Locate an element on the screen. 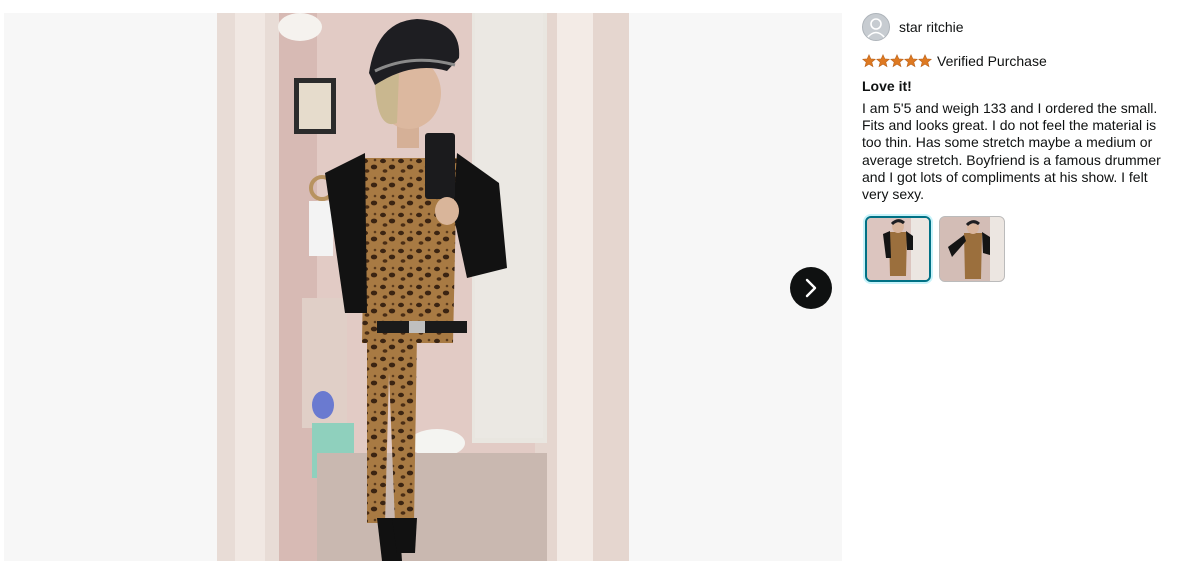  thumbnail-strip is located at coordinates (1018, 249).